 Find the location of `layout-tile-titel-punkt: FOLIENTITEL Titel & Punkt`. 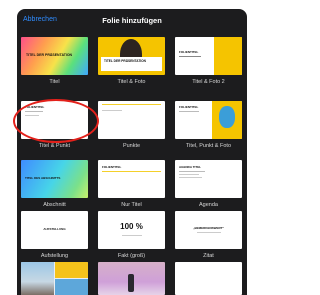

layout-tile-titel-punkt: FOLIENTITEL Titel & Punkt is located at coordinates (54, 125).